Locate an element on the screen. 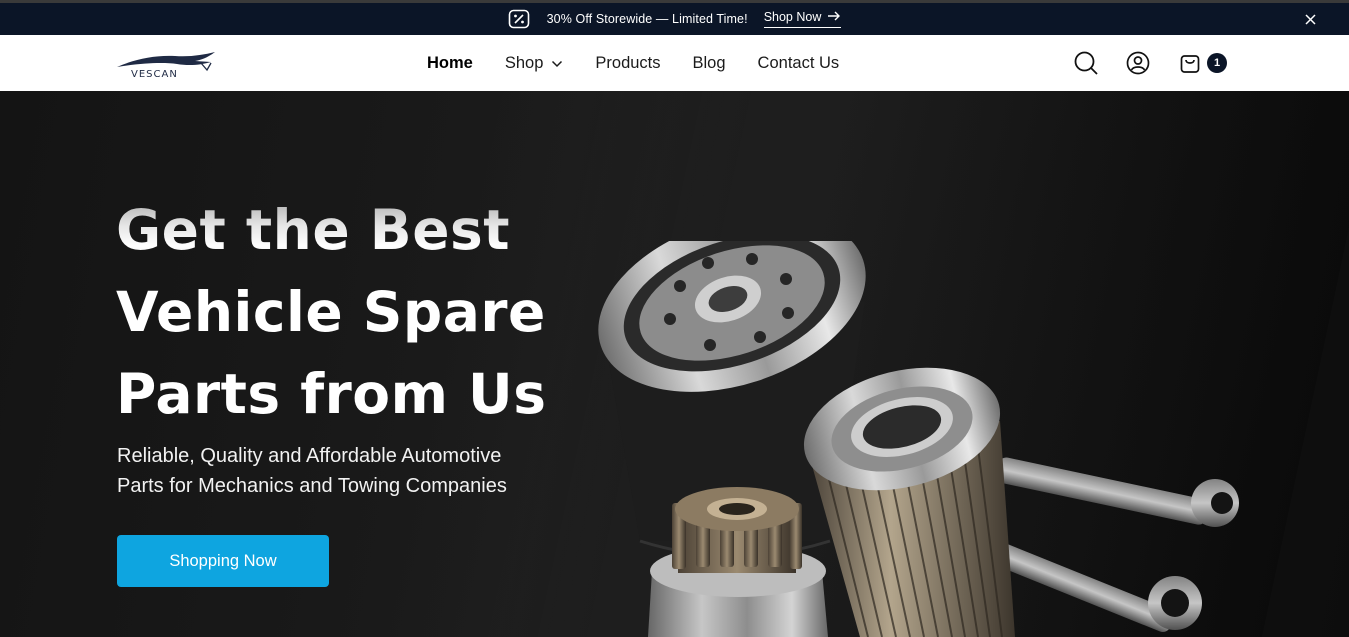 The height and width of the screenshot is (637, 1349). nav-products: Products is located at coordinates (627, 63).